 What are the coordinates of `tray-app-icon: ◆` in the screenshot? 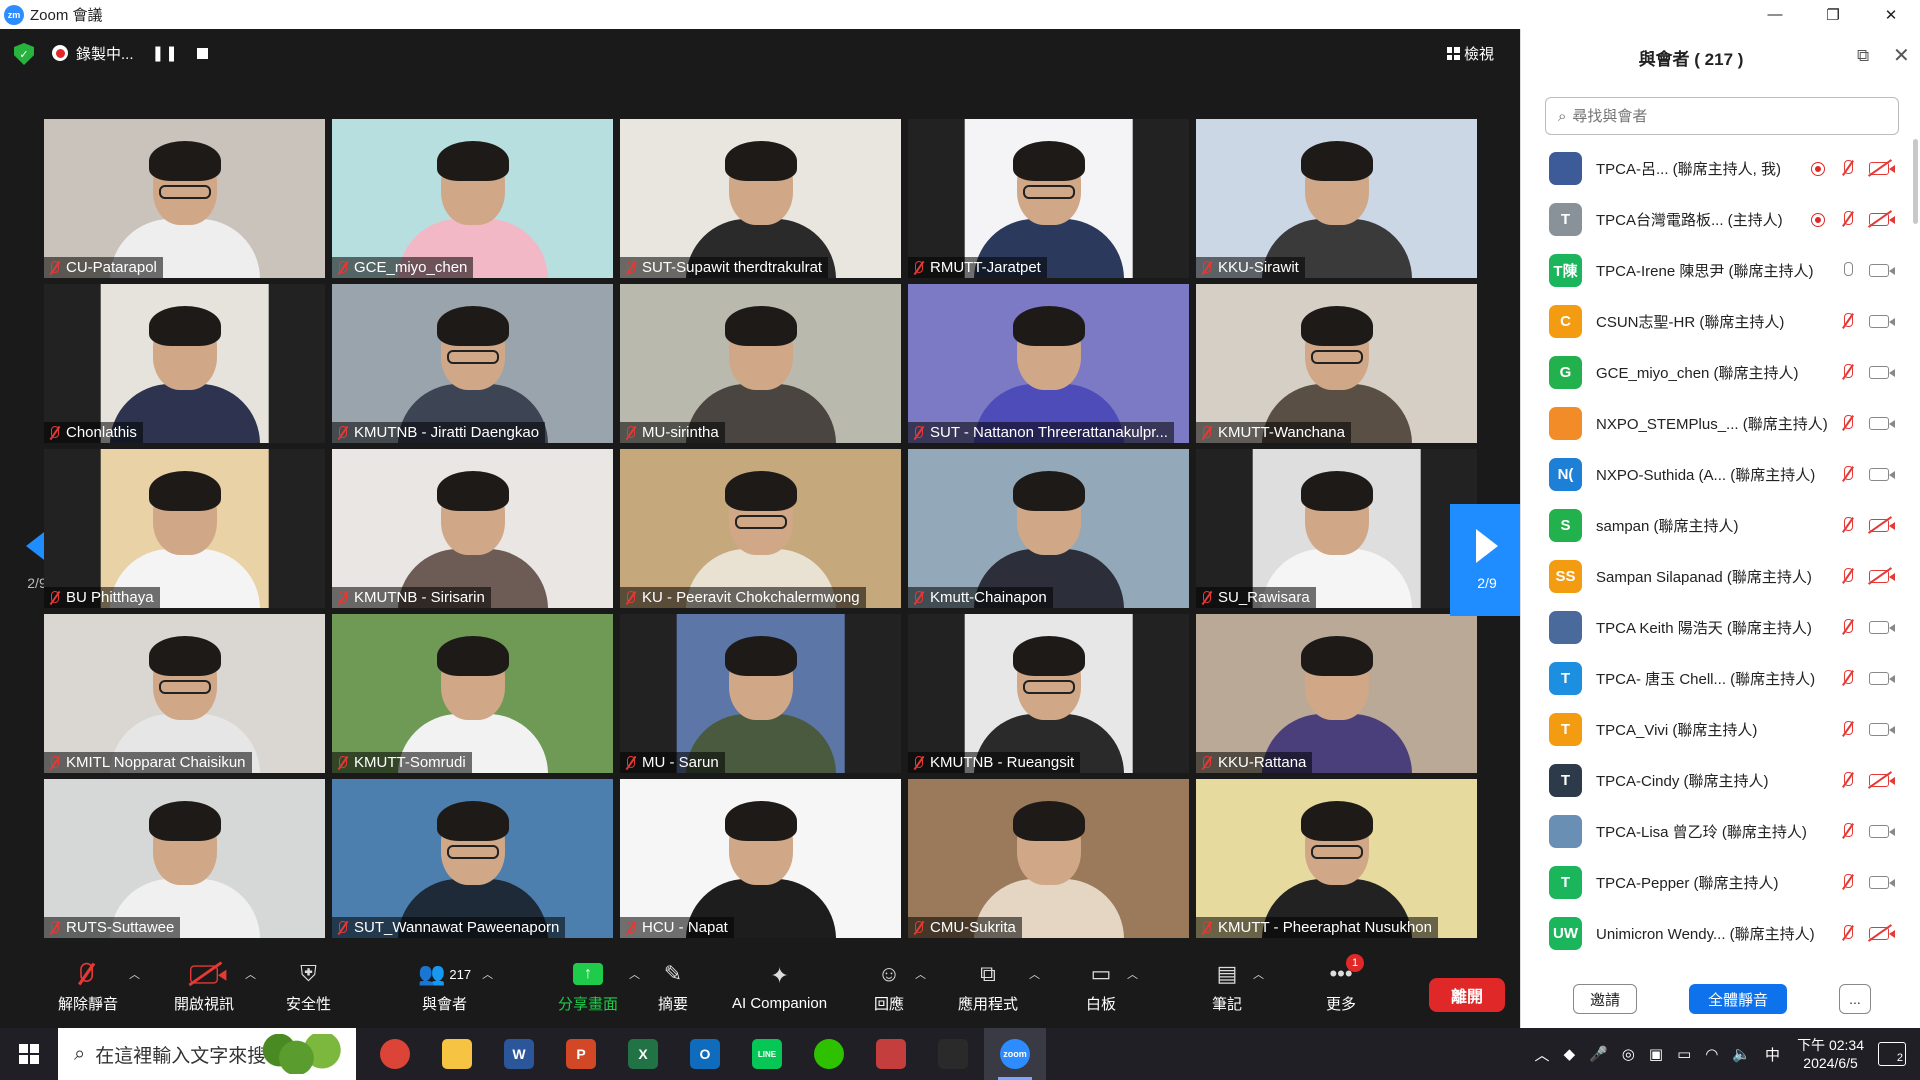 It's located at (1570, 1054).